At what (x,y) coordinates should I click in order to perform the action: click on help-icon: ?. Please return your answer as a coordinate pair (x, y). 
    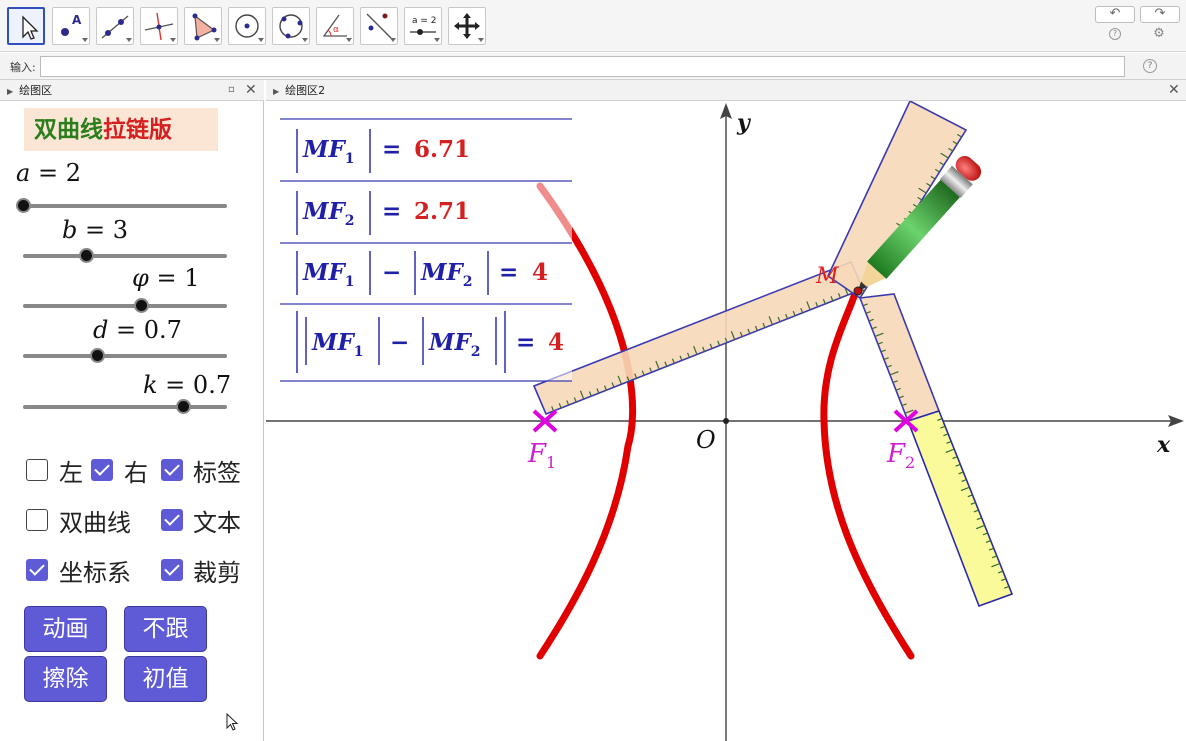
    Looking at the image, I should click on (1115, 34).